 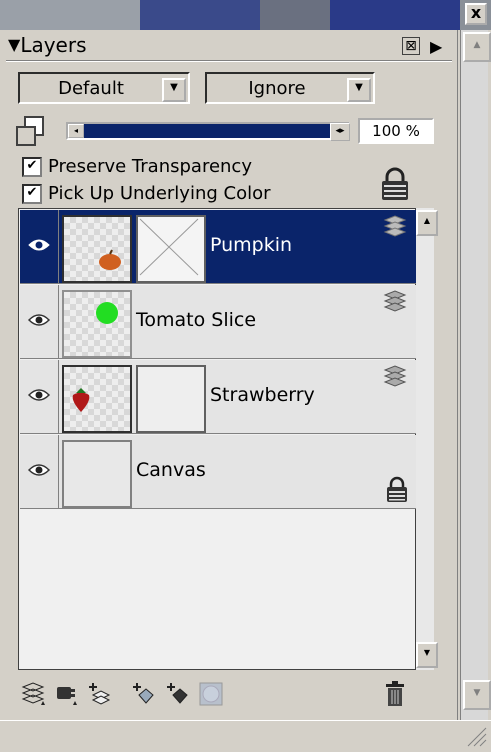 I want to click on new-dynamic-layer-button, so click(x=64, y=693).